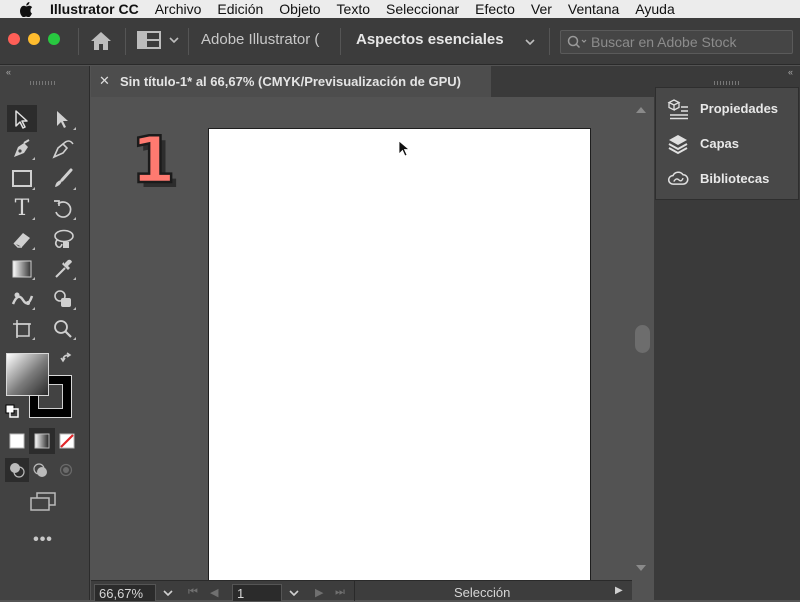  I want to click on curvature-tool-icon, so click(63, 149).